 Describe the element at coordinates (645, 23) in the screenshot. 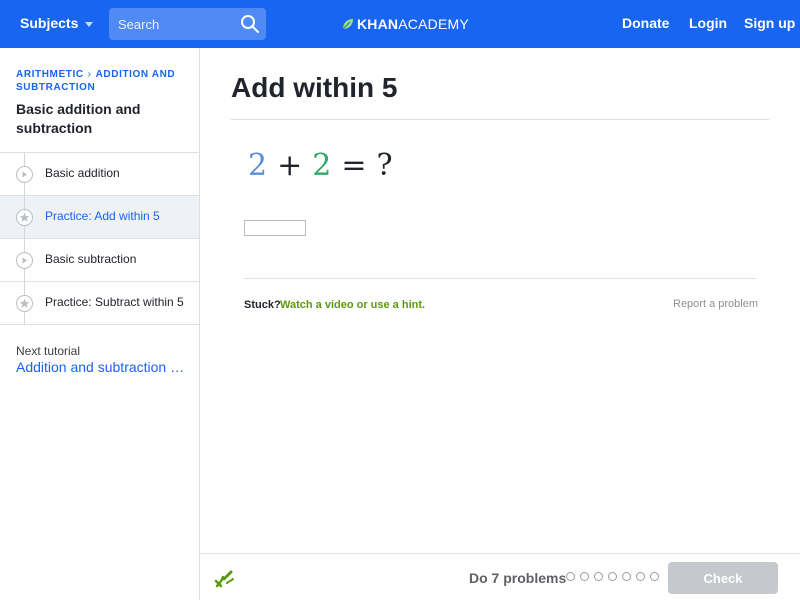

I see `donate-link: Donate` at that location.